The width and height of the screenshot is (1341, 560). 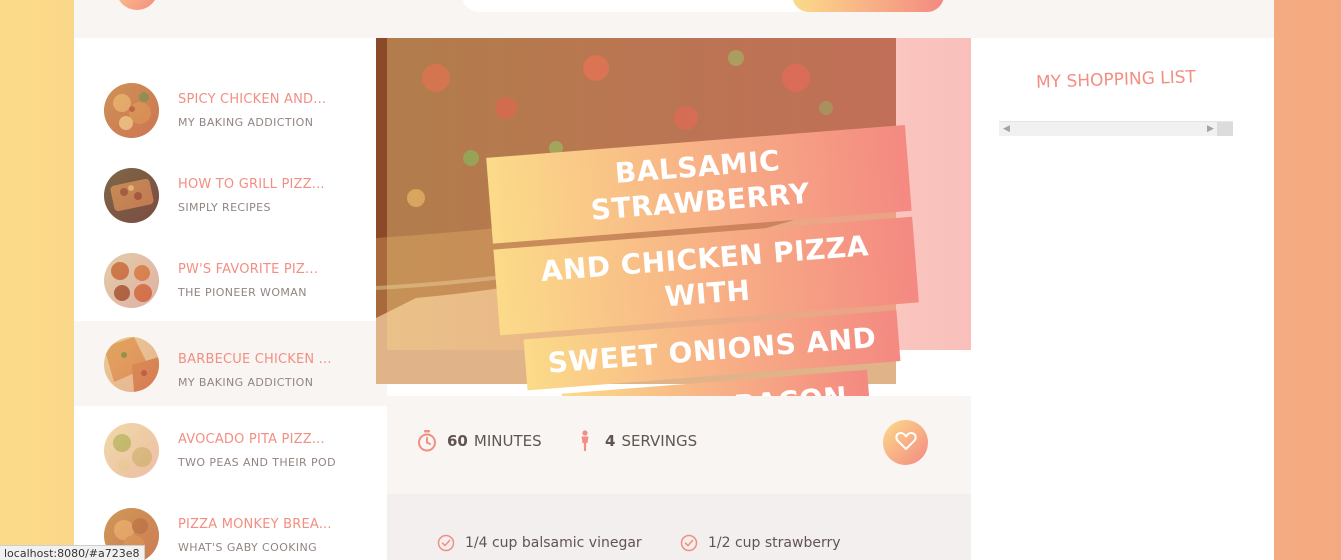 I want to click on logo-icon, so click(x=137, y=5).